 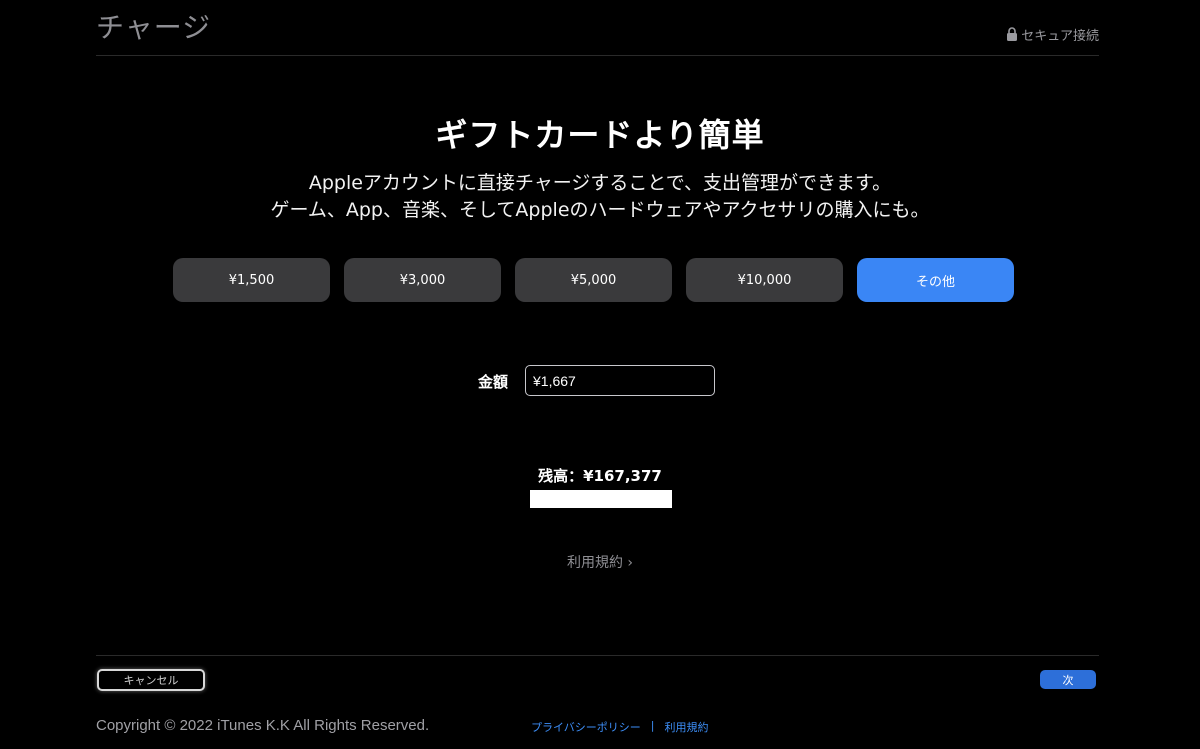 I want to click on amount-option-5000: ¥5,000, so click(x=593, y=280).